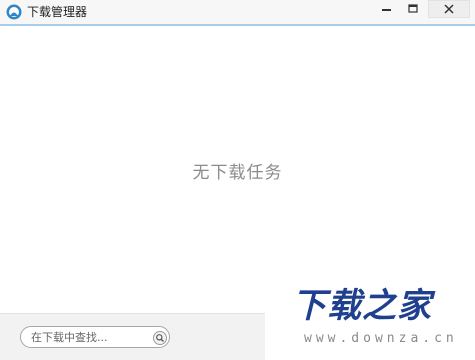 The image size is (475, 360). I want to click on title-bar: 下载管理器, so click(237, 13).